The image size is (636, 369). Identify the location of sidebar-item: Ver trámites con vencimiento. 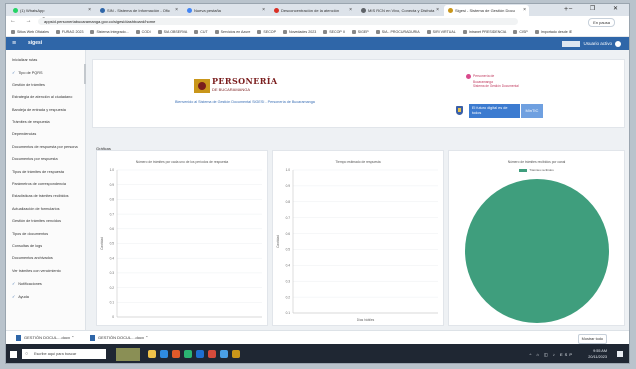
(36, 271).